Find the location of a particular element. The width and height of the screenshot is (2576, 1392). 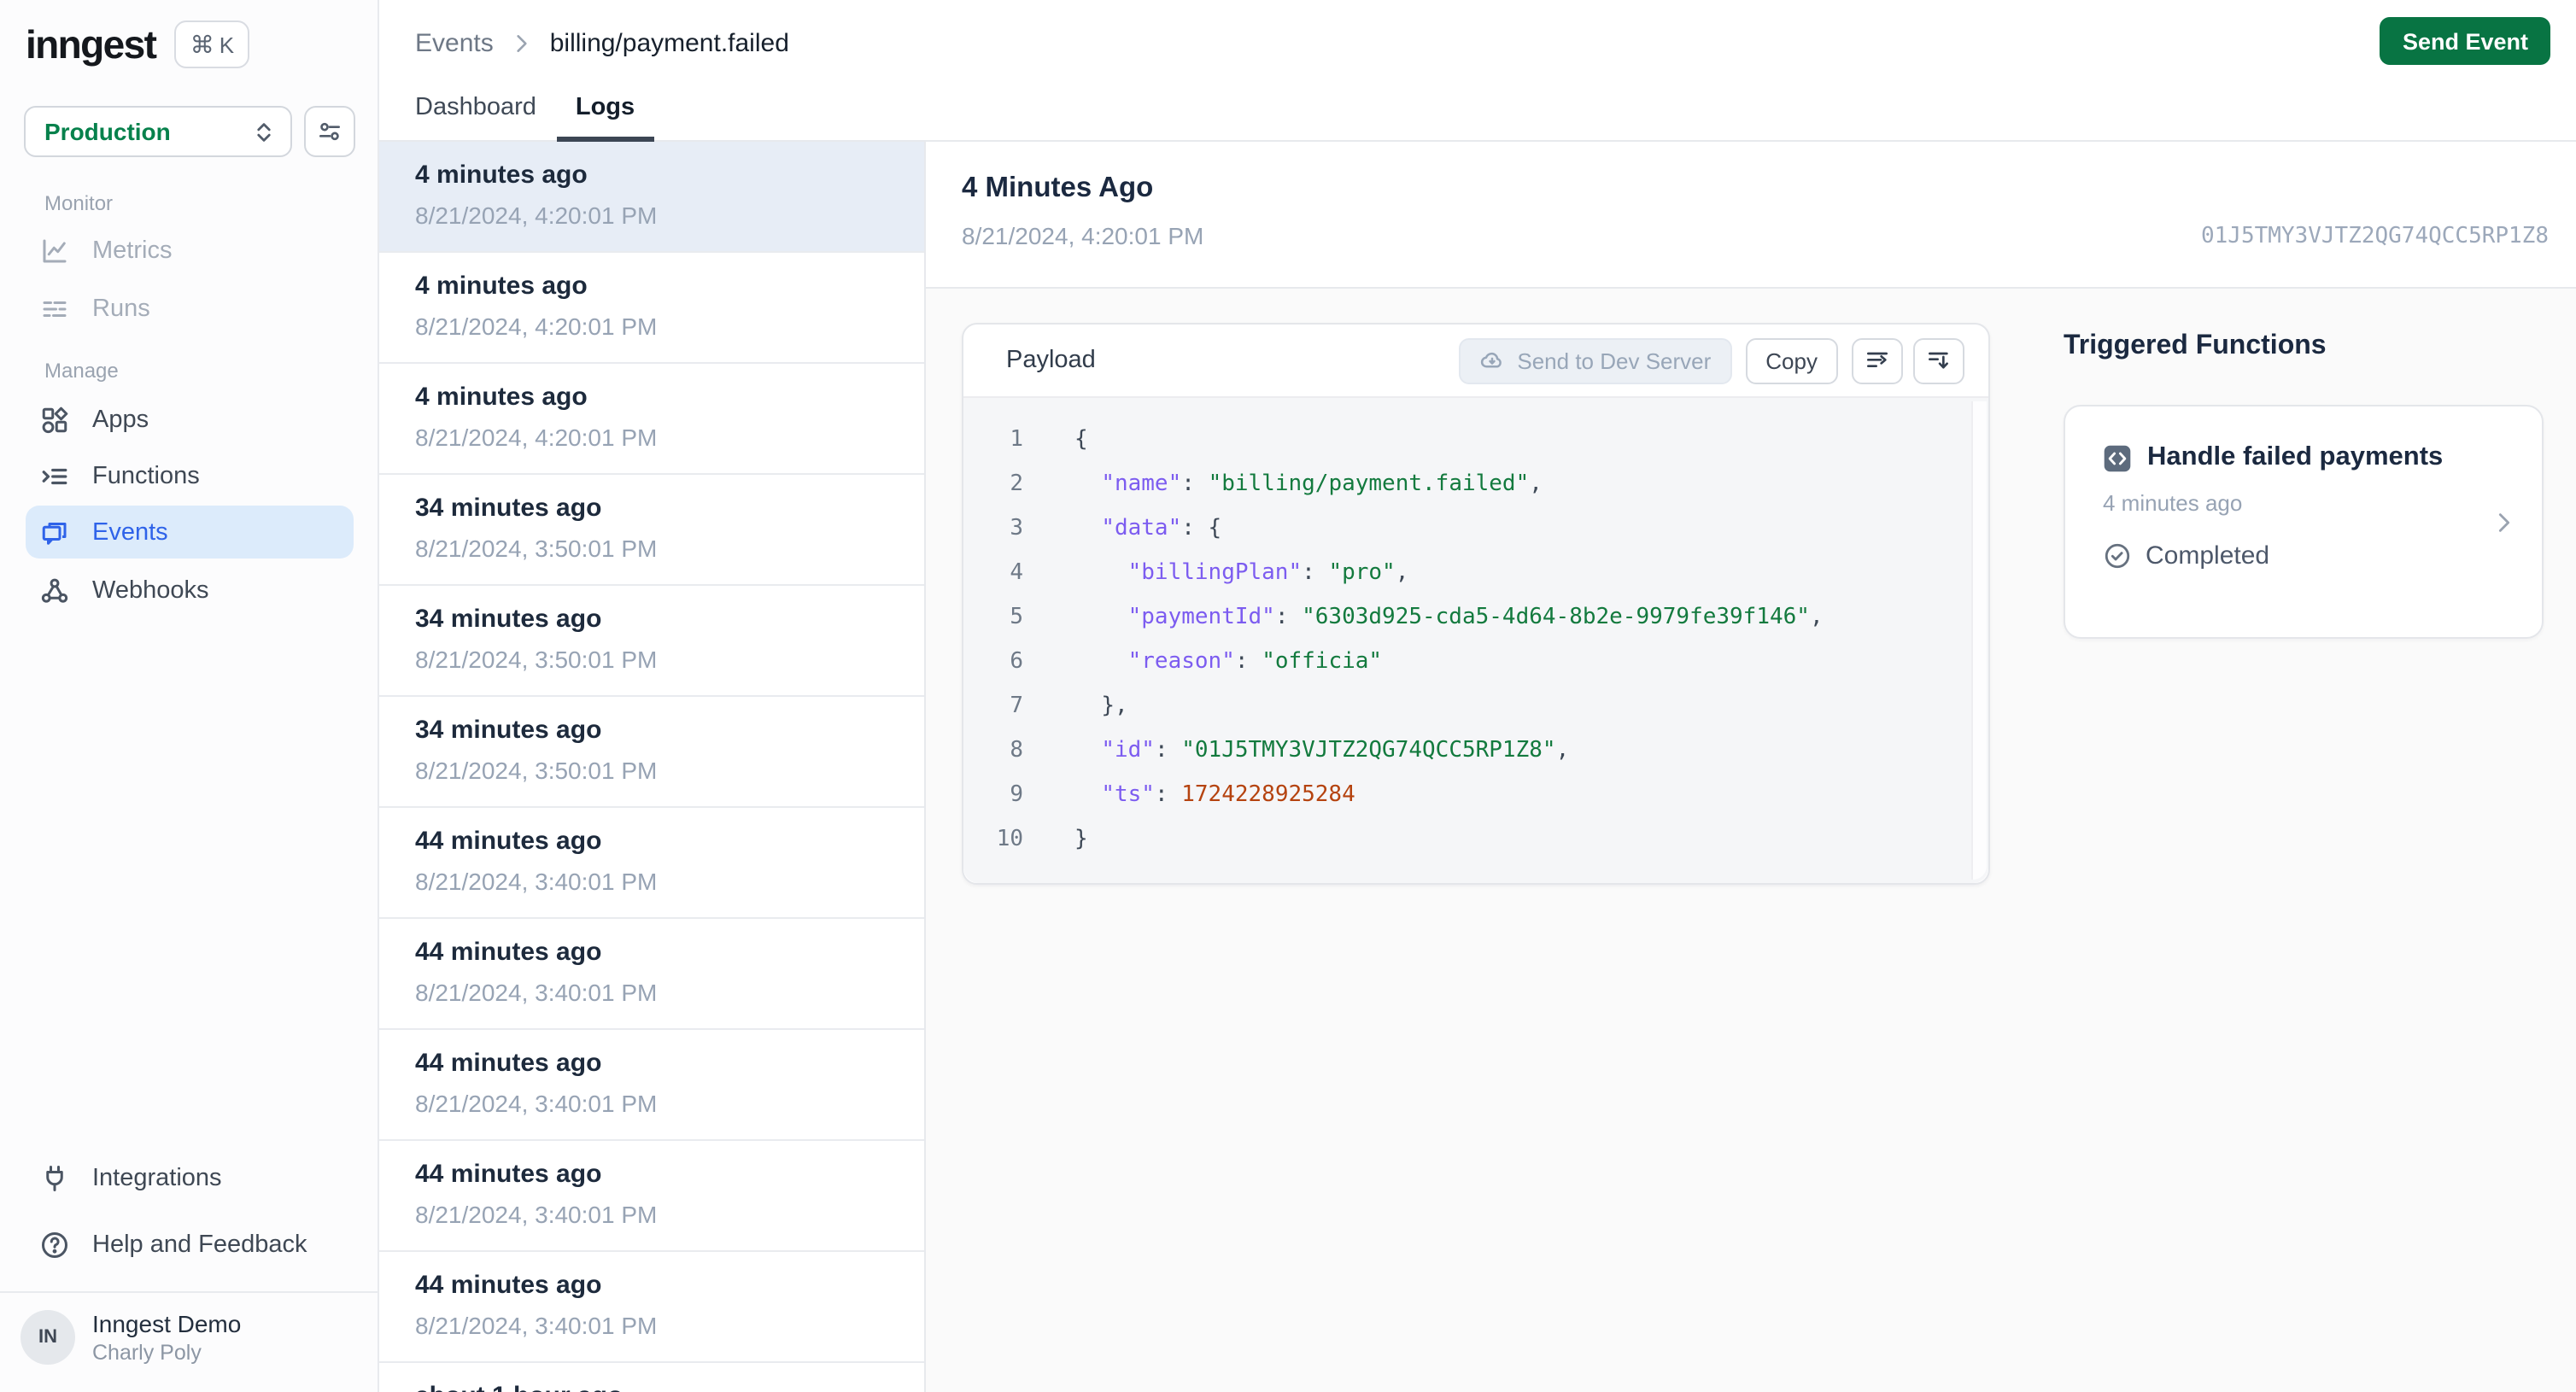

functions-icon is located at coordinates (54, 475).